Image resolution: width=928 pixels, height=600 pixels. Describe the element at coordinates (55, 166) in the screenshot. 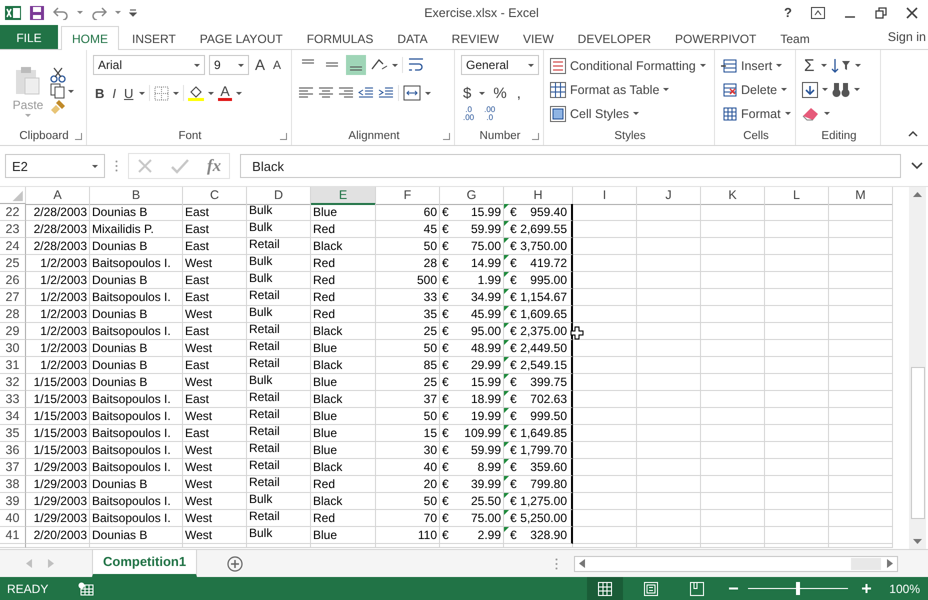

I see `name-box: E2` at that location.